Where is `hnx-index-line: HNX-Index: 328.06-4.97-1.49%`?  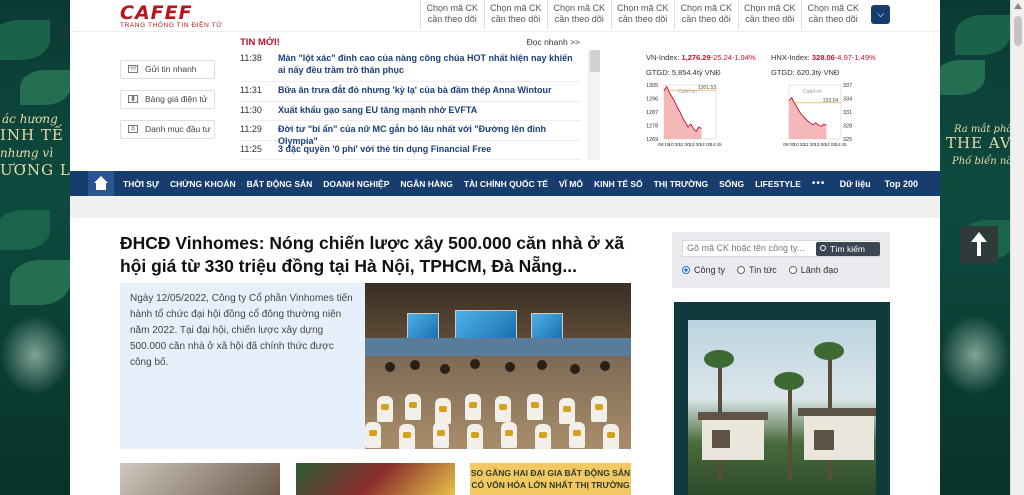
hnx-index-line: HNX-Index: 328.06-4.97-1.49% is located at coordinates (823, 57).